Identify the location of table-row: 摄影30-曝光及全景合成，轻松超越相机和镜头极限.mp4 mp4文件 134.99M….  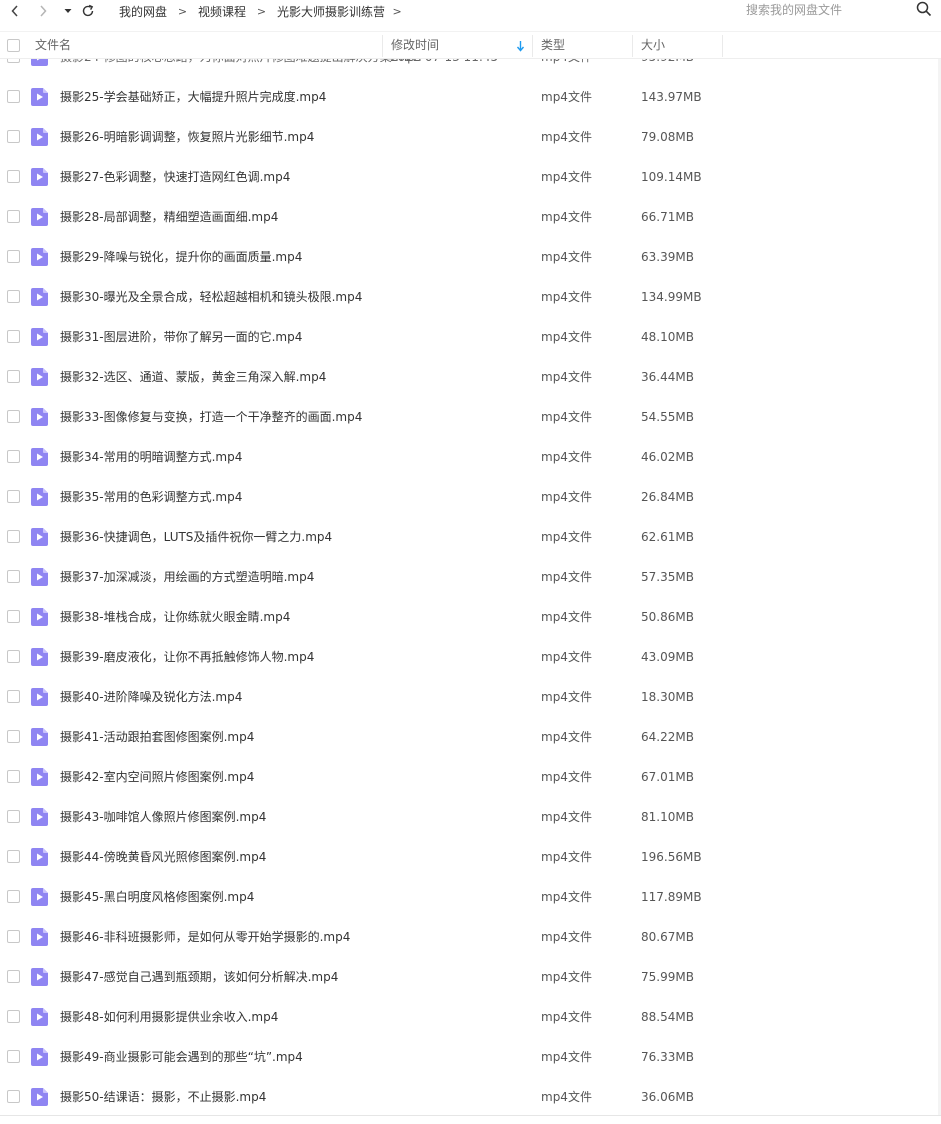
(470, 297).